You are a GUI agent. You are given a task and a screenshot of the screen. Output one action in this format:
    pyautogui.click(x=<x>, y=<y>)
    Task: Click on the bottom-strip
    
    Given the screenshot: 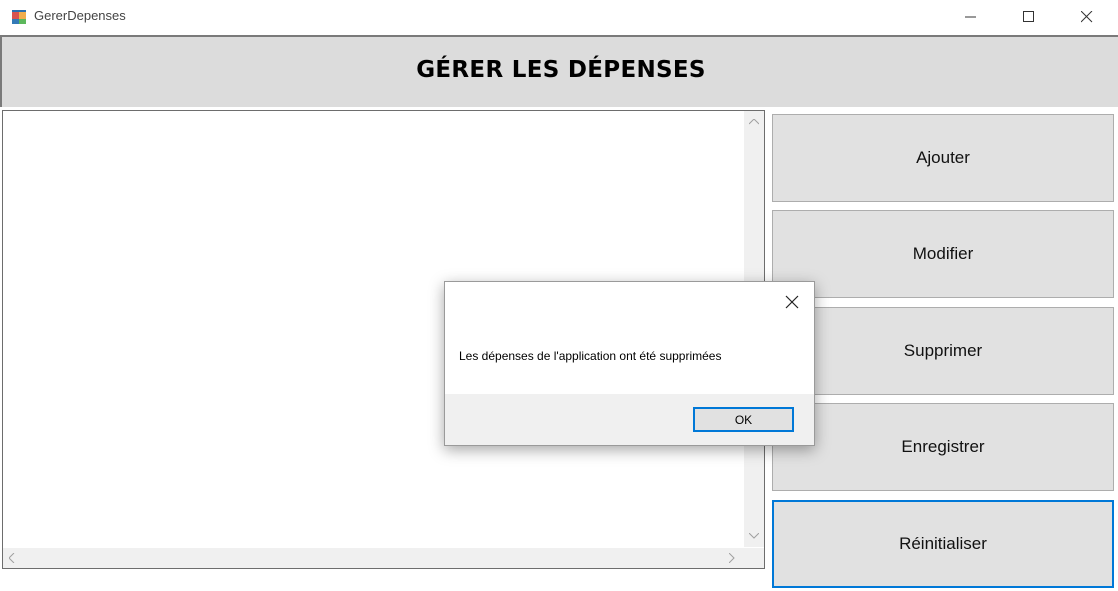 What is the action you would take?
    pyautogui.click(x=383, y=580)
    